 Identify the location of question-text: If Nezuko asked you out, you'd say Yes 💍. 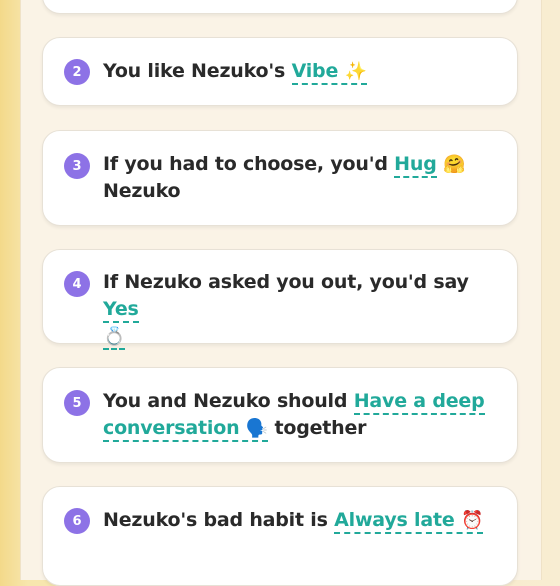
(301, 309).